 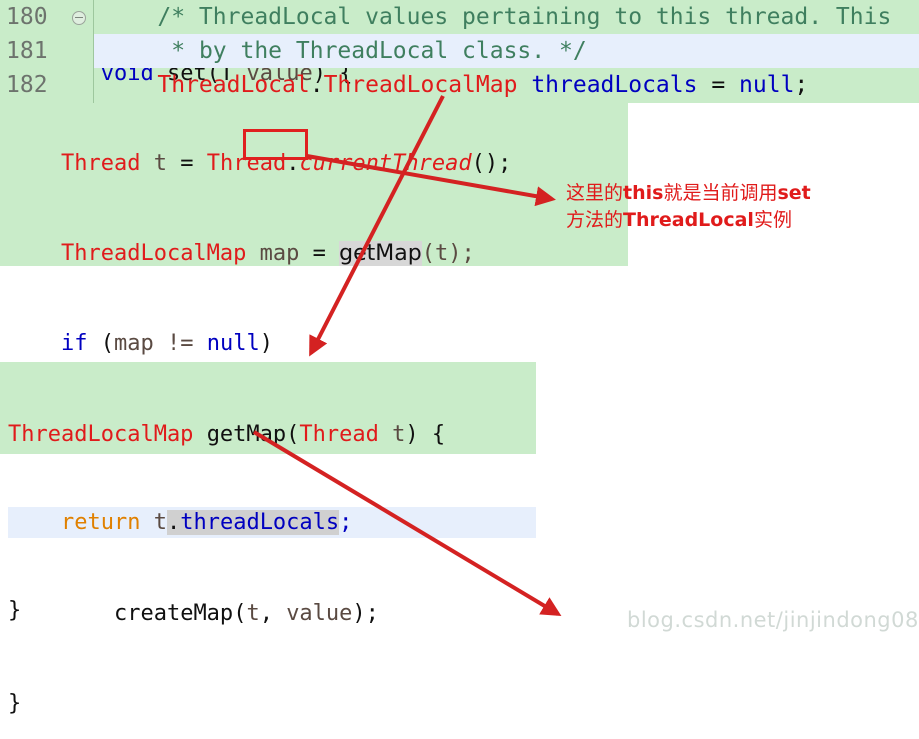 What do you see at coordinates (720, 193) in the screenshot?
I see `annotation-seg-2: 就是当前调用` at bounding box center [720, 193].